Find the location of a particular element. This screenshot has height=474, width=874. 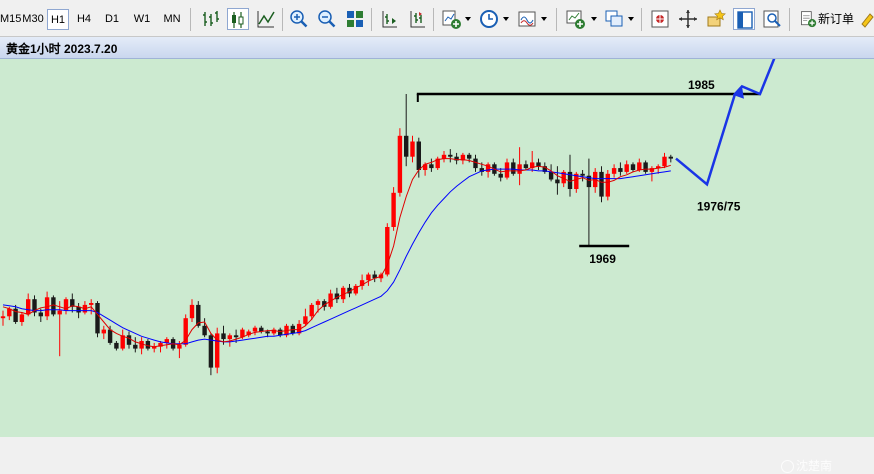

autotrading-icon is located at coordinates (866, 19).